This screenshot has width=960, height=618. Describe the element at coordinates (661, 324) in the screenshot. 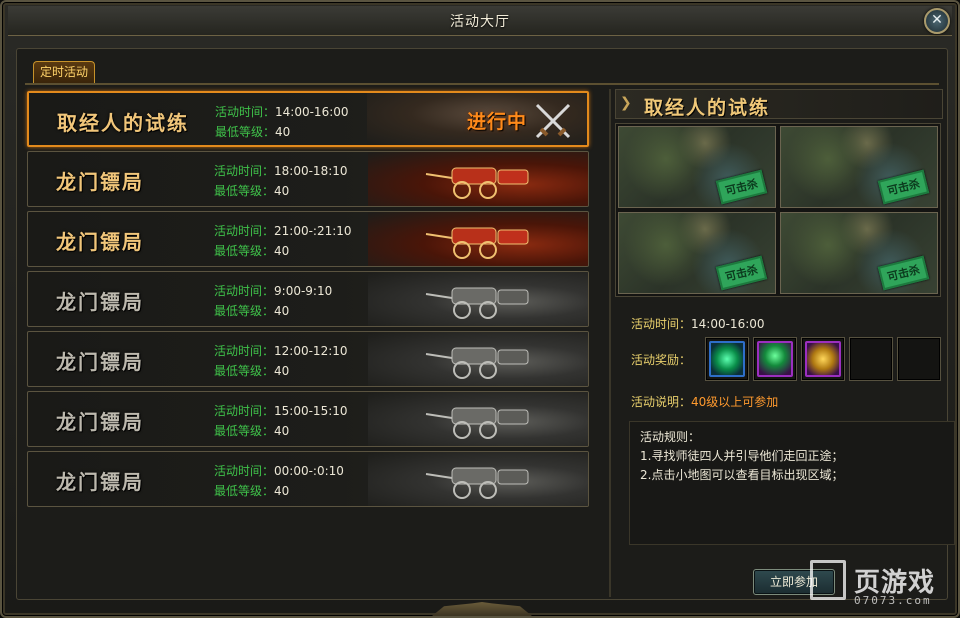

I see `detail-time-label: 活动时间：` at that location.